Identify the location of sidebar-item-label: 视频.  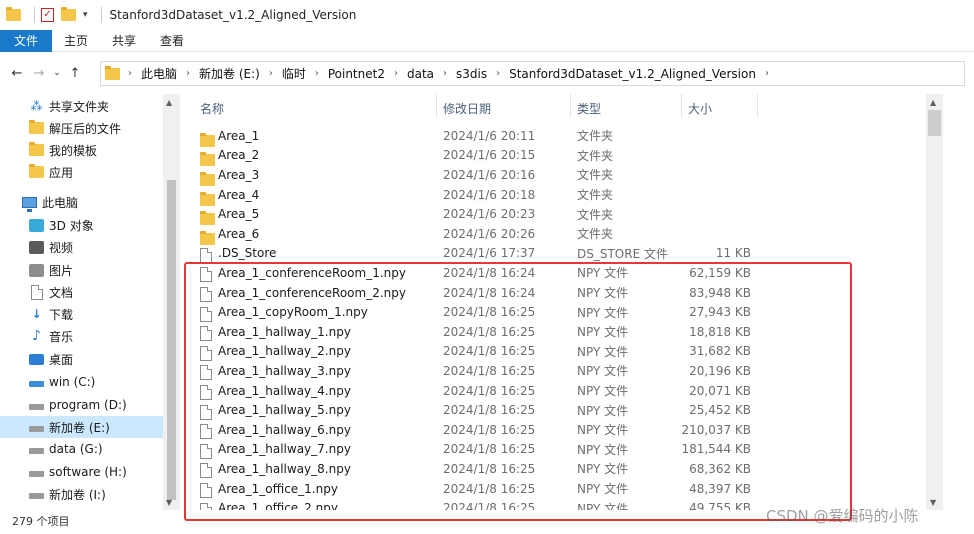
(61, 247).